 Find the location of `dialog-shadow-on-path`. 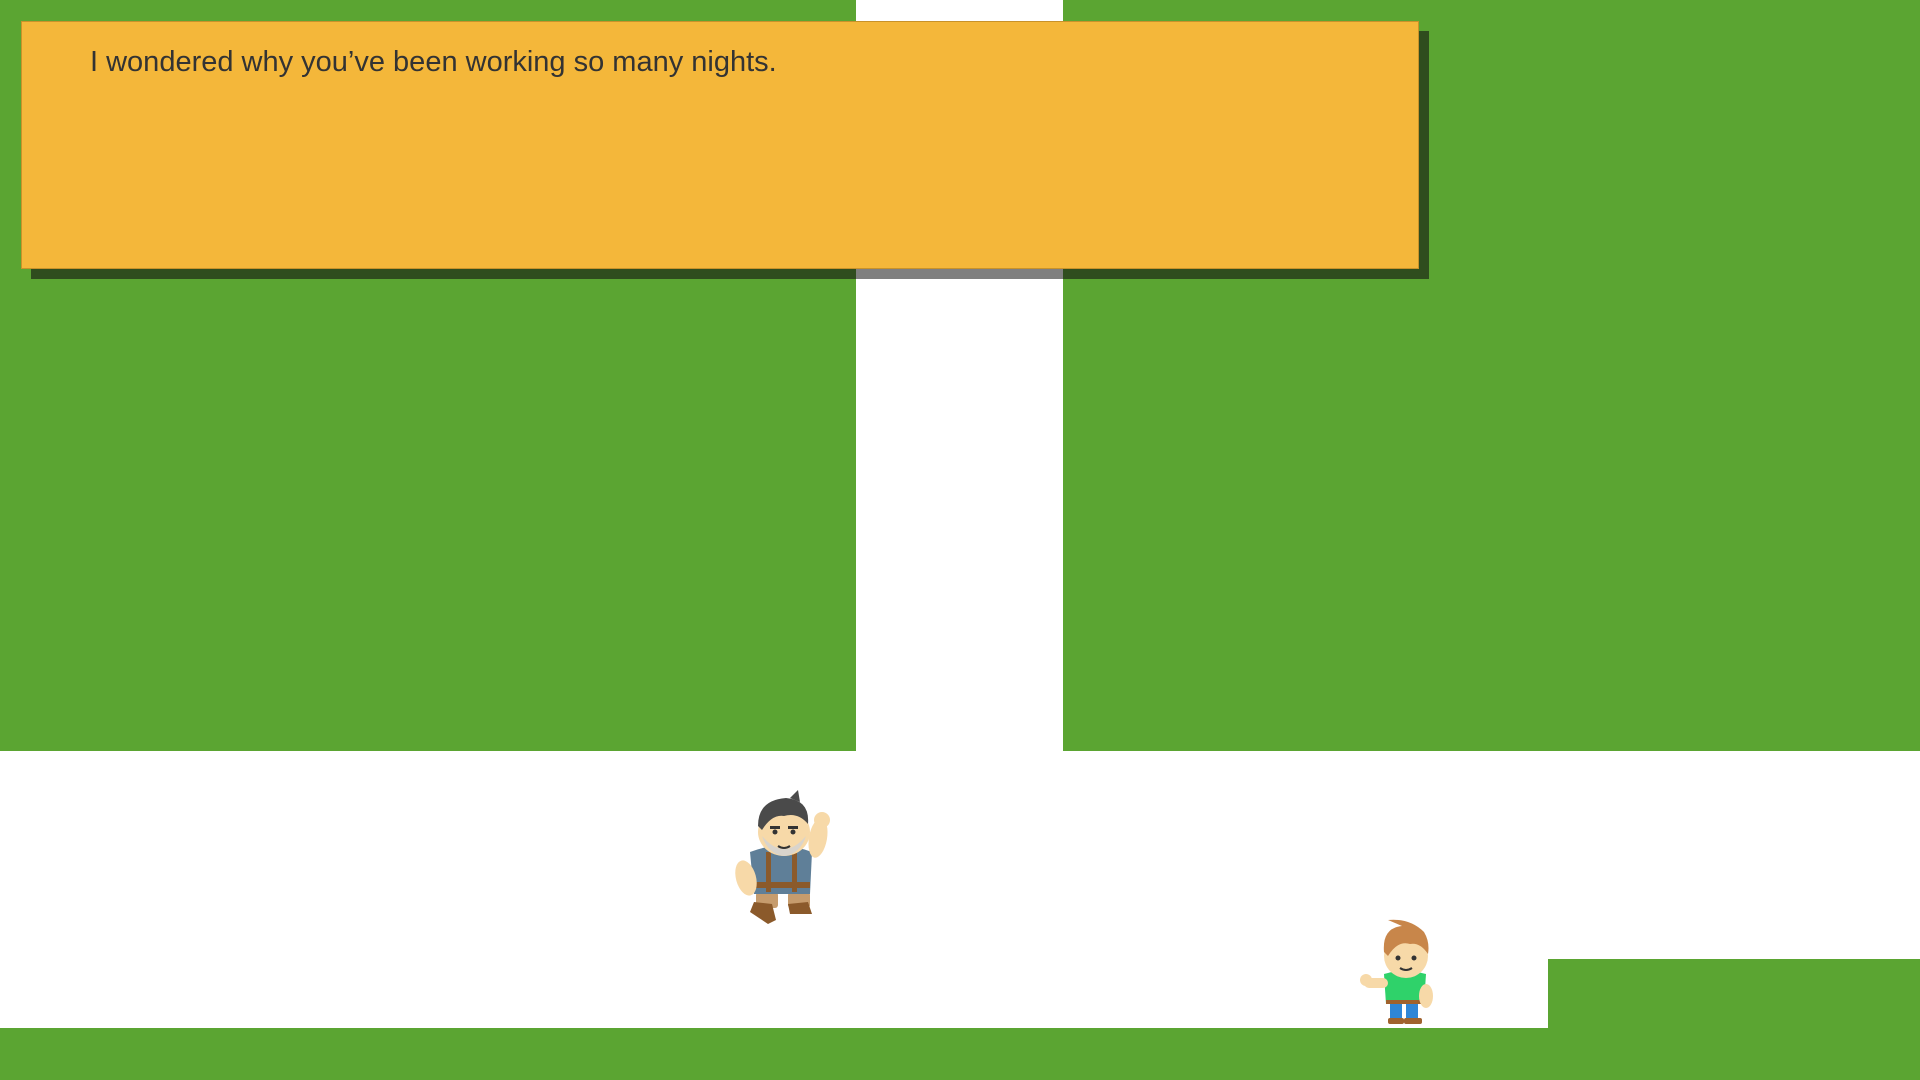

dialog-shadow-on-path is located at coordinates (959, 273).